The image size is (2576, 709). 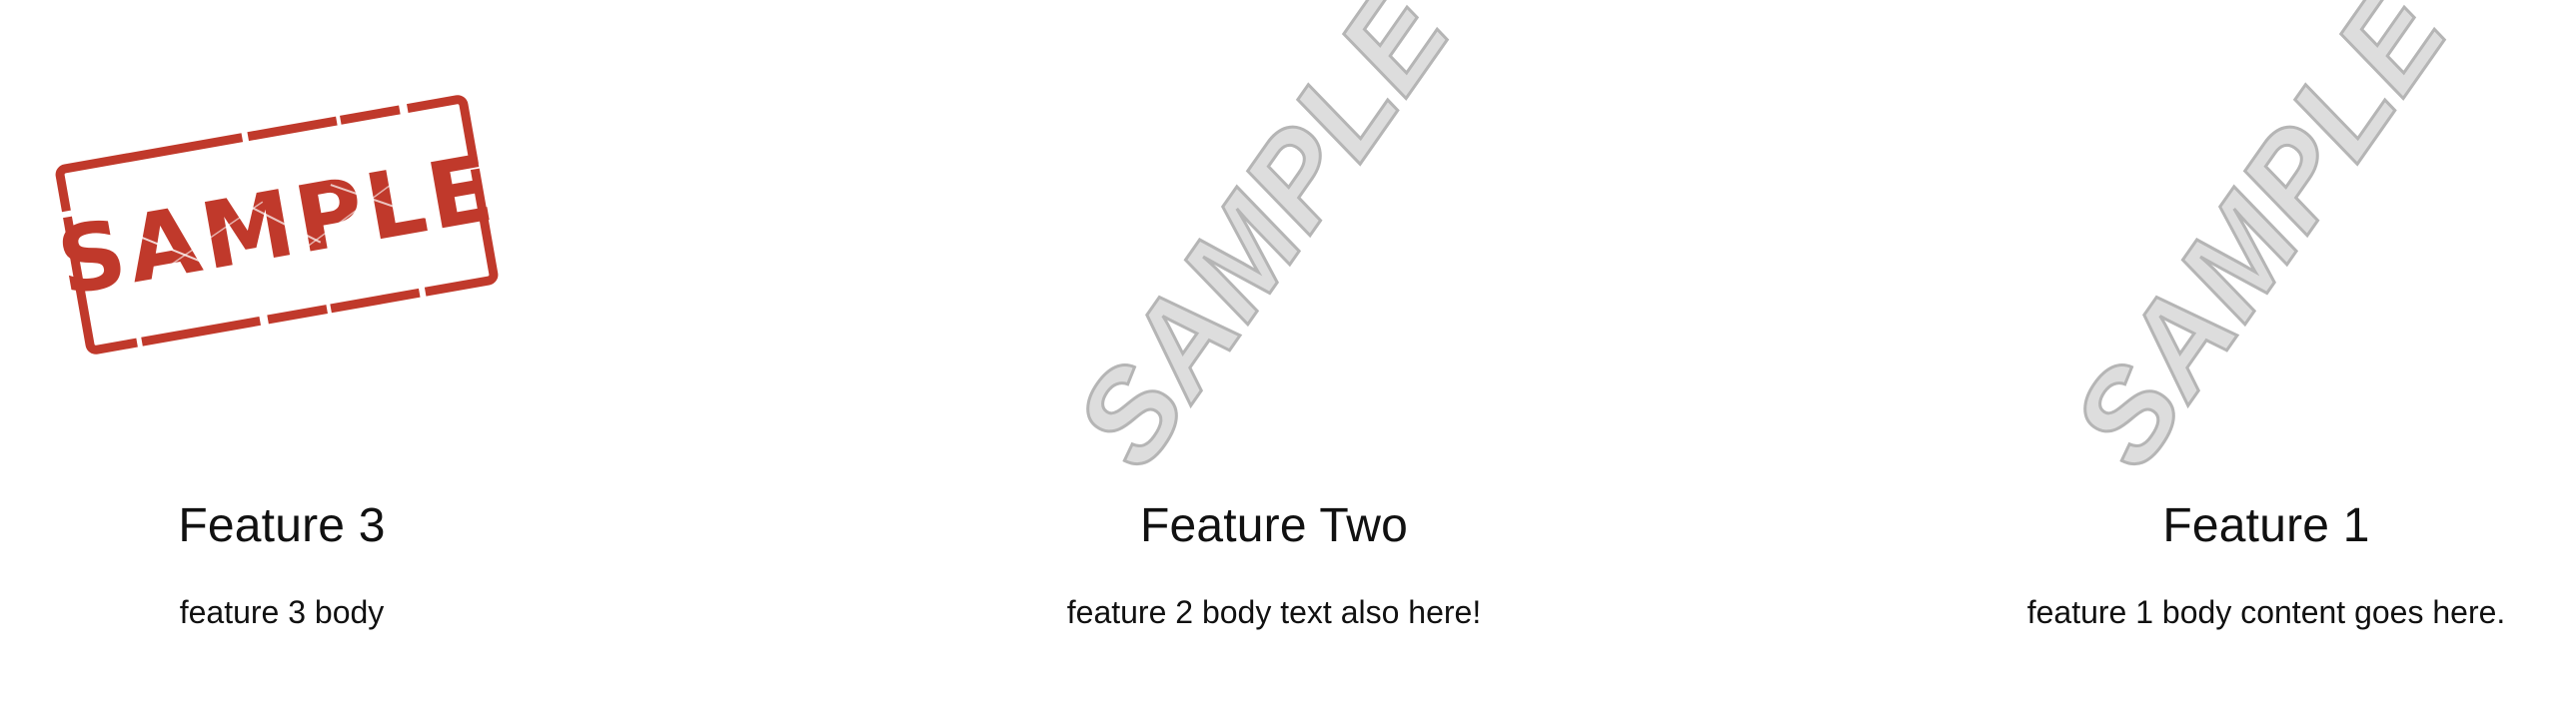 What do you see at coordinates (282, 612) in the screenshot?
I see `feature-body: feature 3 body` at bounding box center [282, 612].